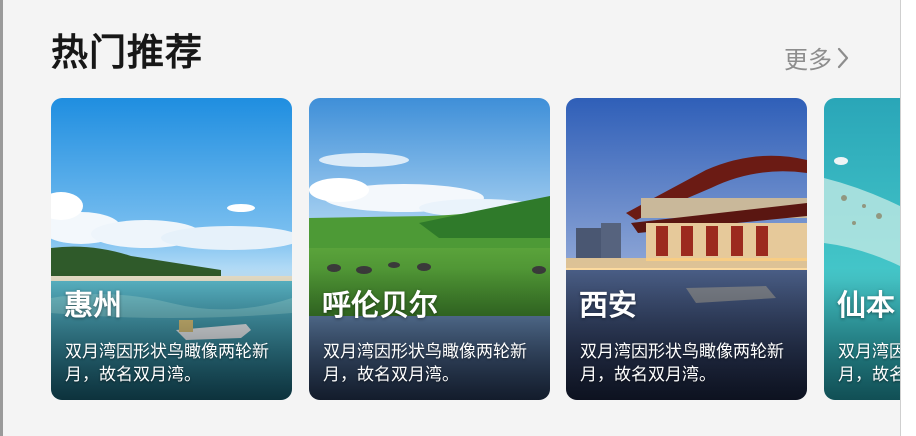 The width and height of the screenshot is (916, 436). What do you see at coordinates (808, 60) in the screenshot?
I see `more-label: 更多` at bounding box center [808, 60].